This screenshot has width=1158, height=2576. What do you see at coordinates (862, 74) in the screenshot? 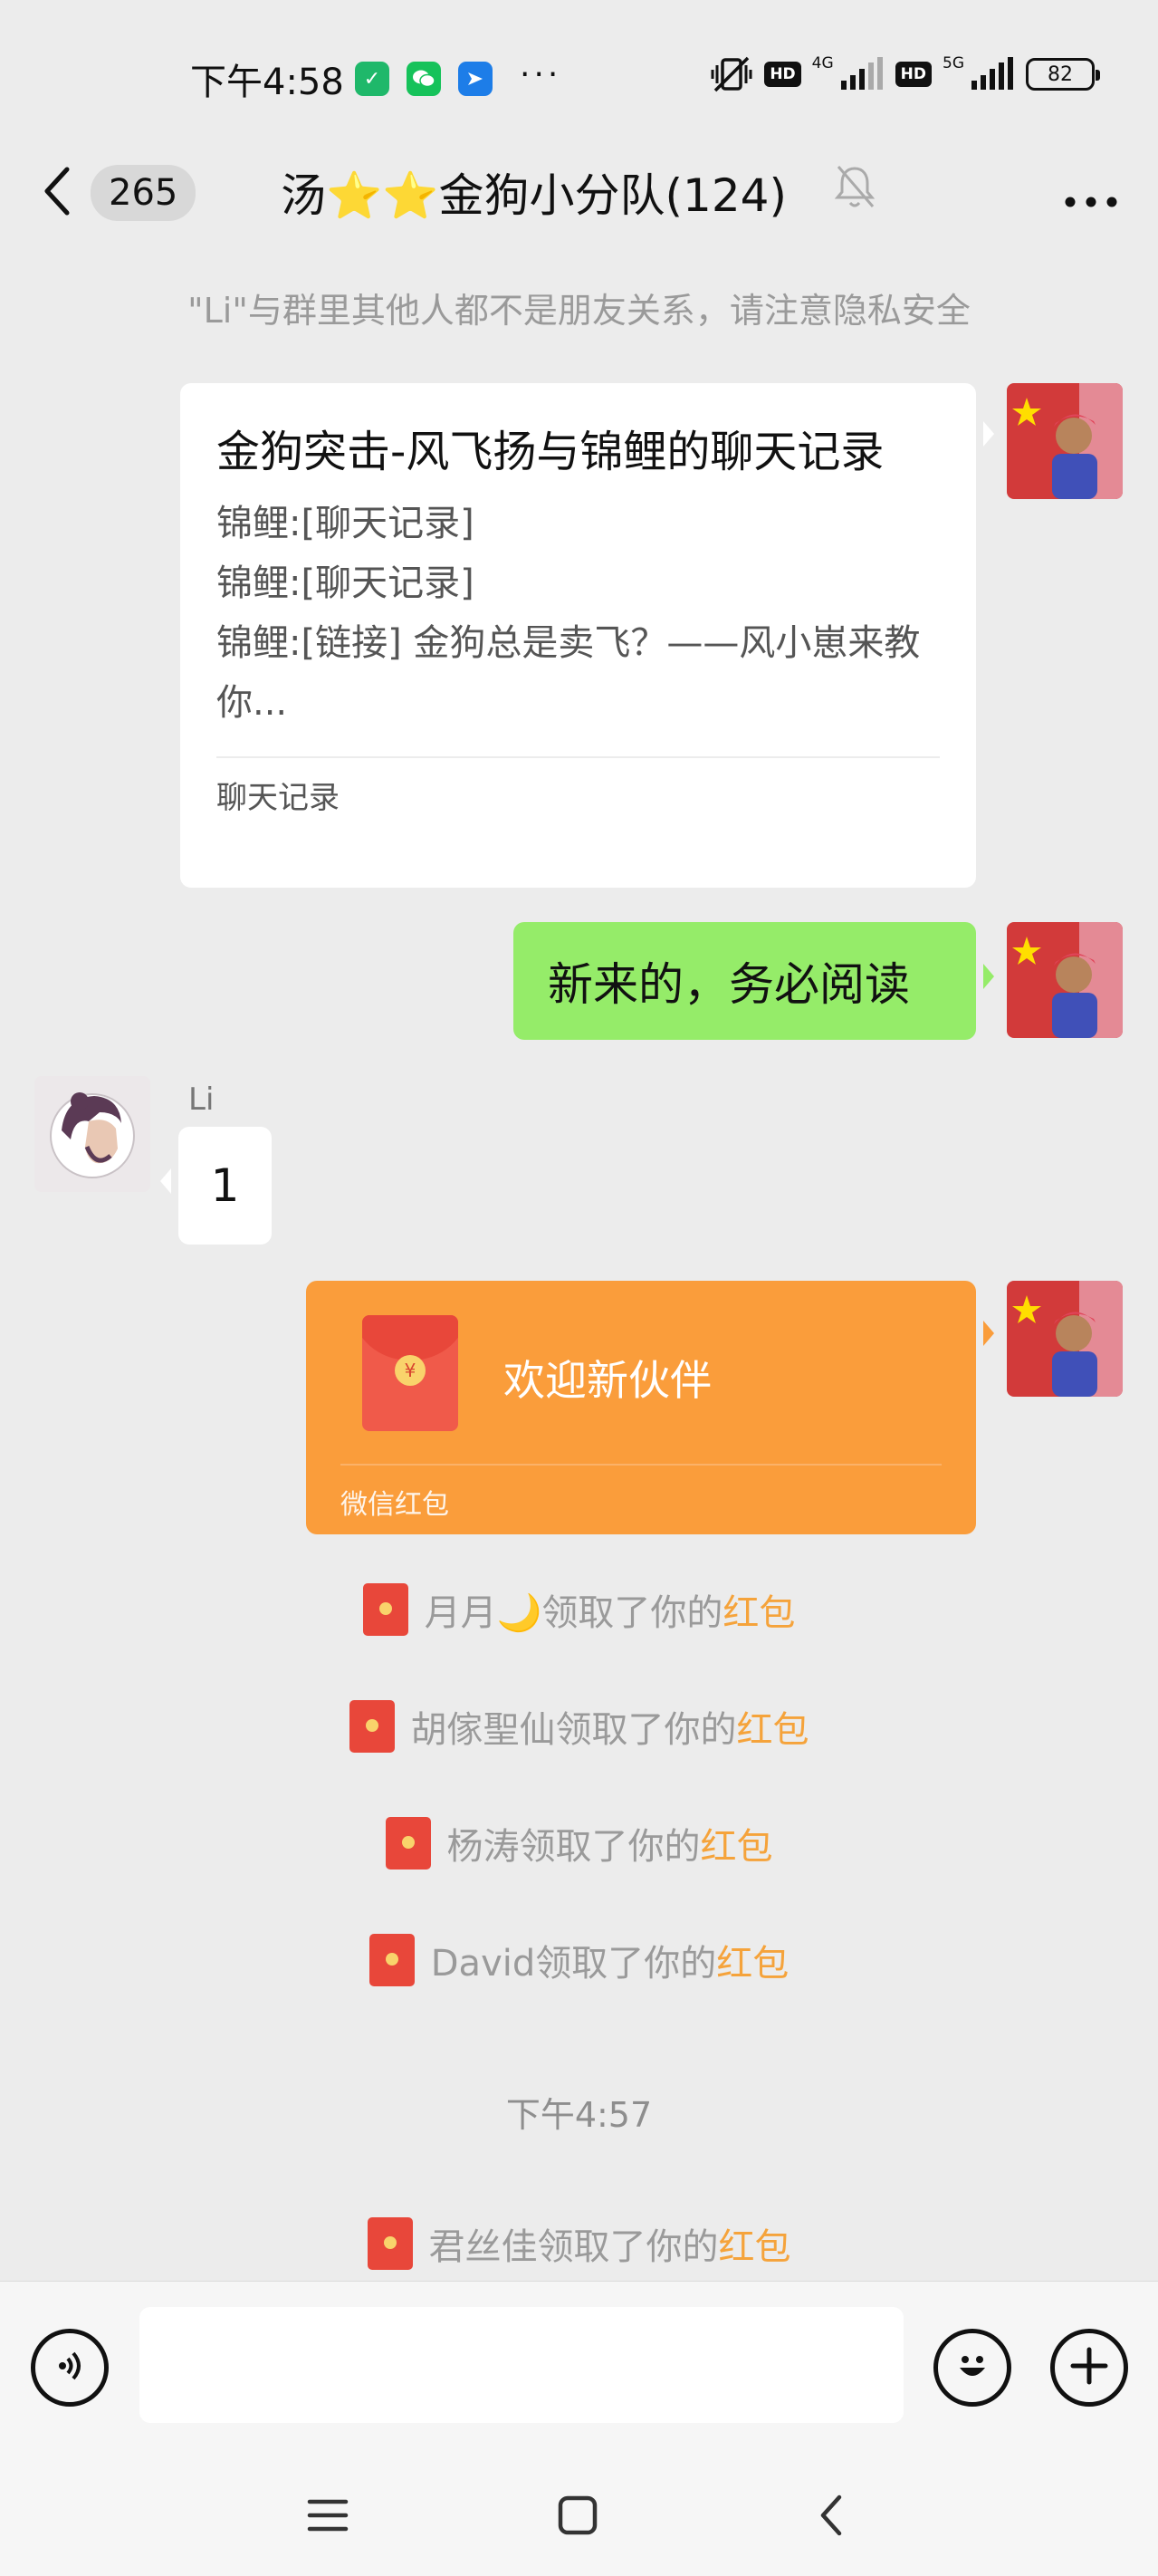
I see `signal-icon` at bounding box center [862, 74].